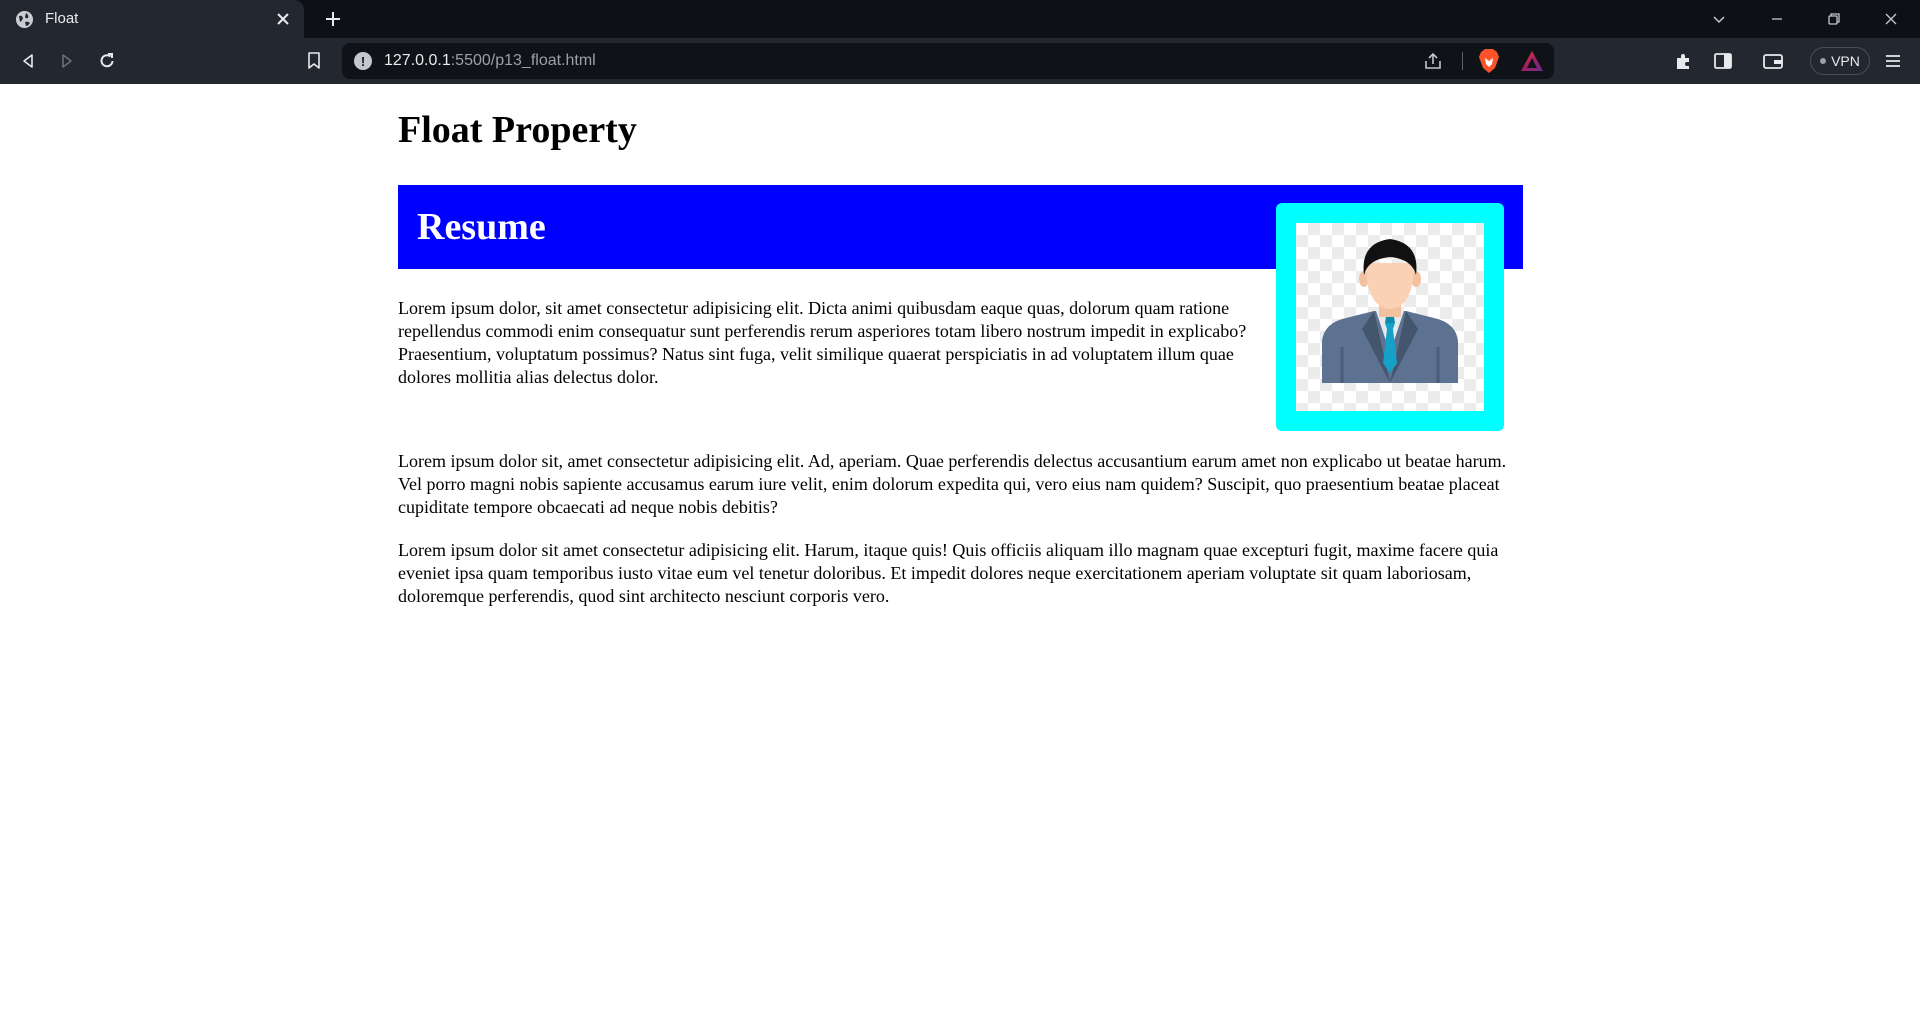  What do you see at coordinates (67, 61) in the screenshot?
I see `forward-icon` at bounding box center [67, 61].